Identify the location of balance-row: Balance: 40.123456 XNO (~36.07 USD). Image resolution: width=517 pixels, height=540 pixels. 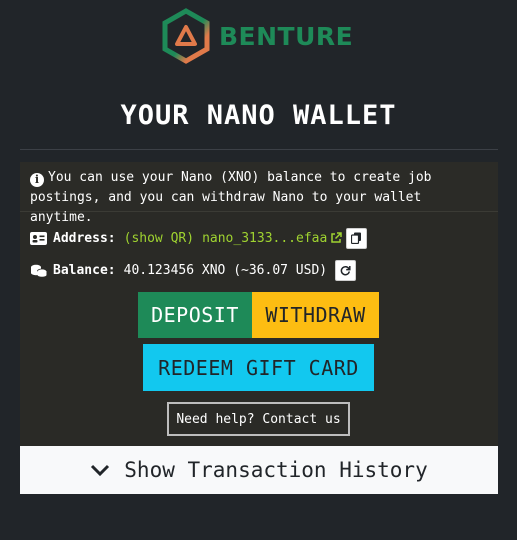
(193, 270).